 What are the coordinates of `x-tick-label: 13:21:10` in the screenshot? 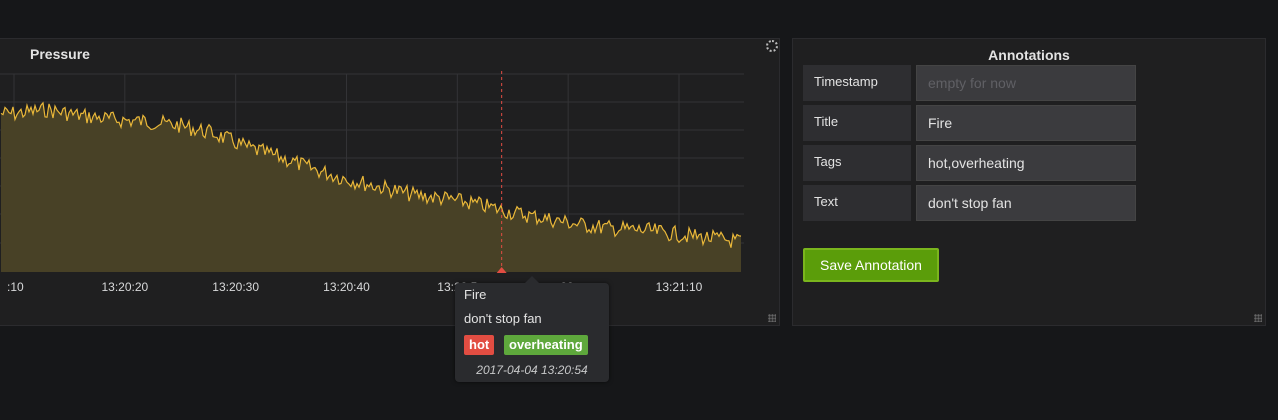 It's located at (679, 287).